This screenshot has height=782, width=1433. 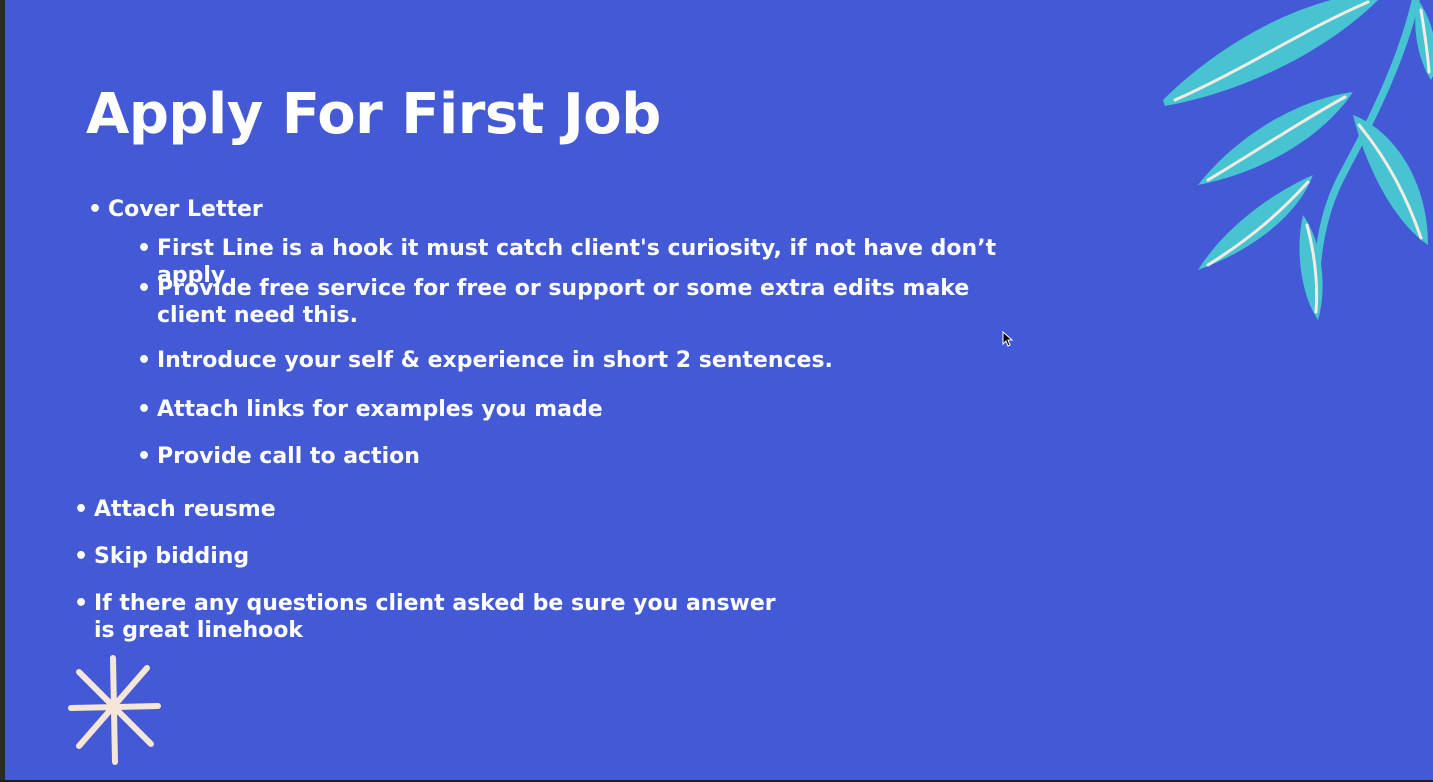 What do you see at coordinates (373, 114) in the screenshot?
I see `slide-title: Apply For First Job` at bounding box center [373, 114].